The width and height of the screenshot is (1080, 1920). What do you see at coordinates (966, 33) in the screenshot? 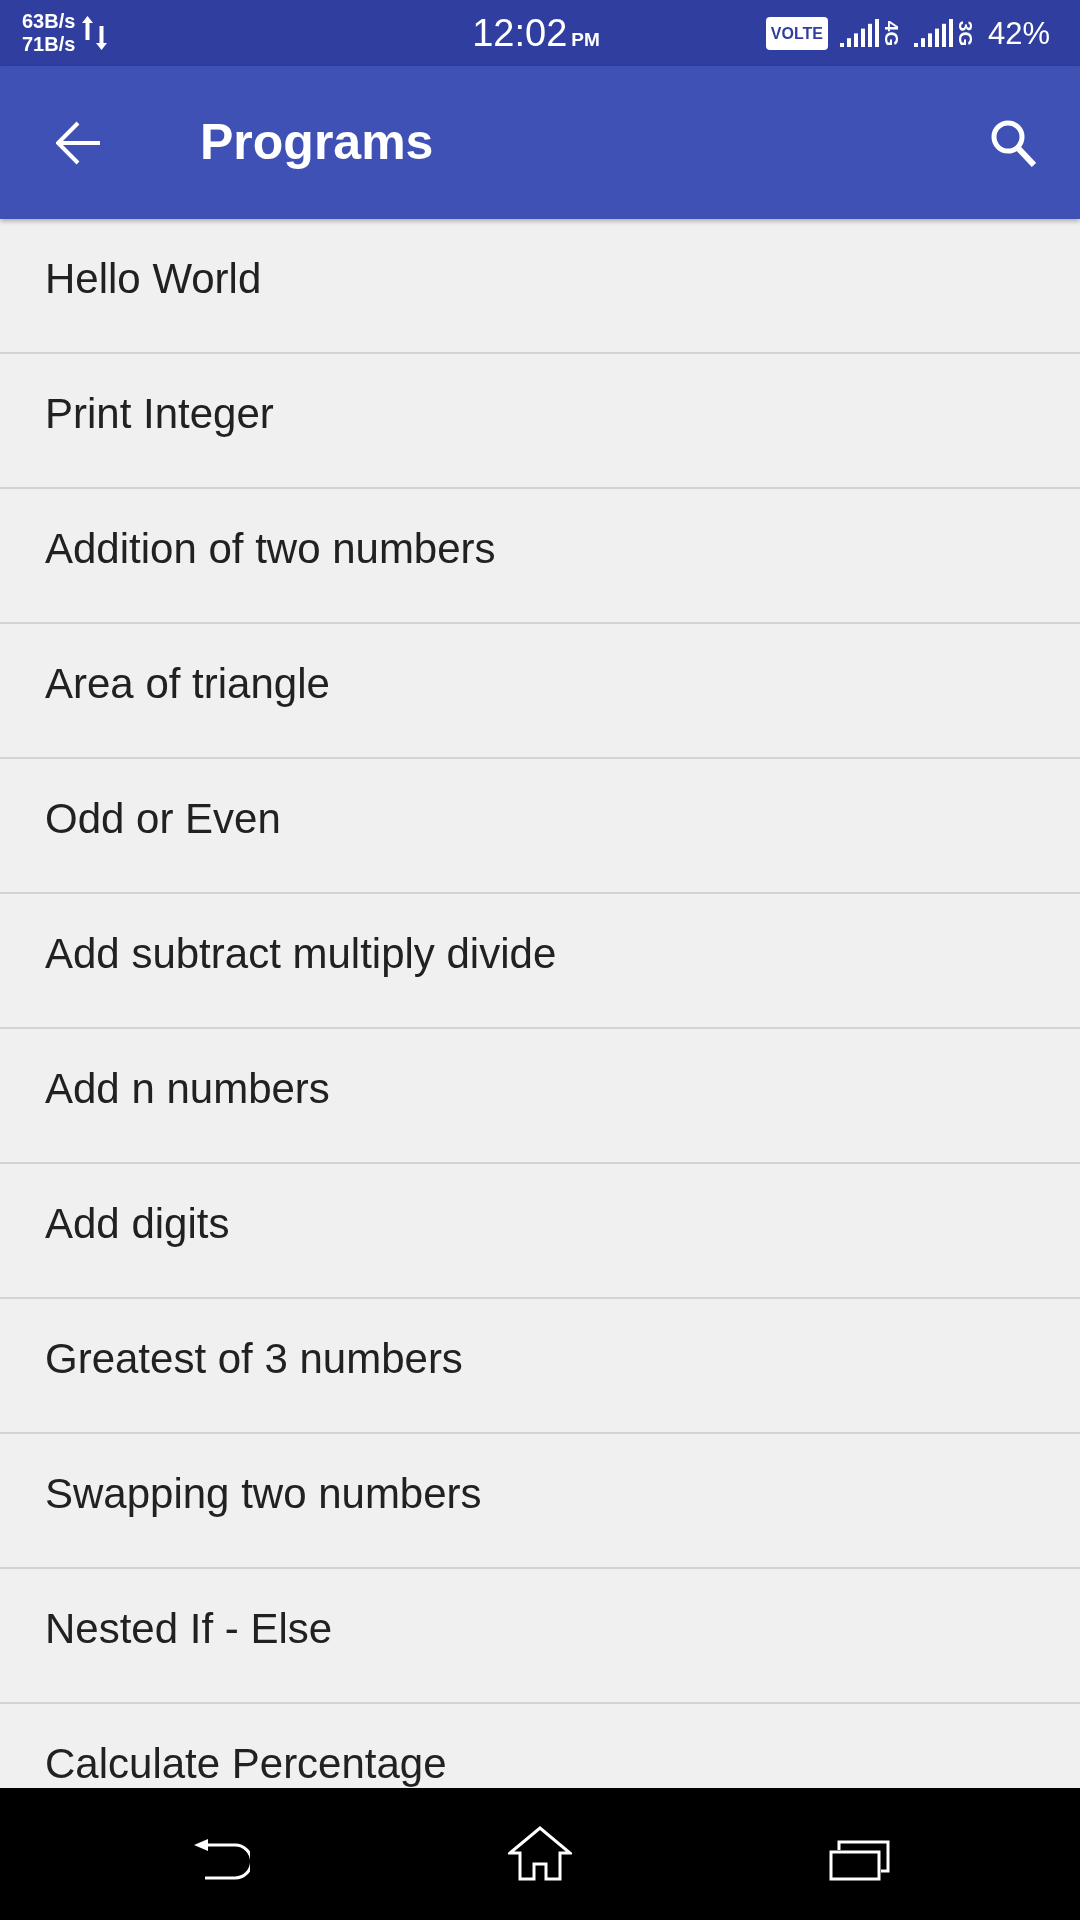
I see `network-type-label: 3G` at bounding box center [966, 33].